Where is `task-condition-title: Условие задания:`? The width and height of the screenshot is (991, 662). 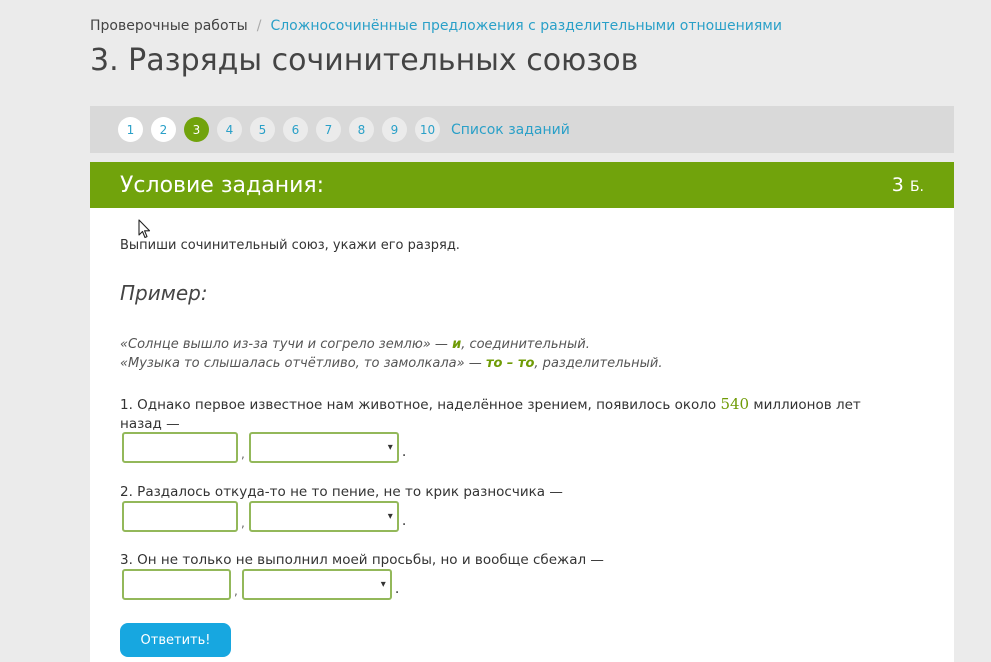
task-condition-title: Условие задания: is located at coordinates (222, 185).